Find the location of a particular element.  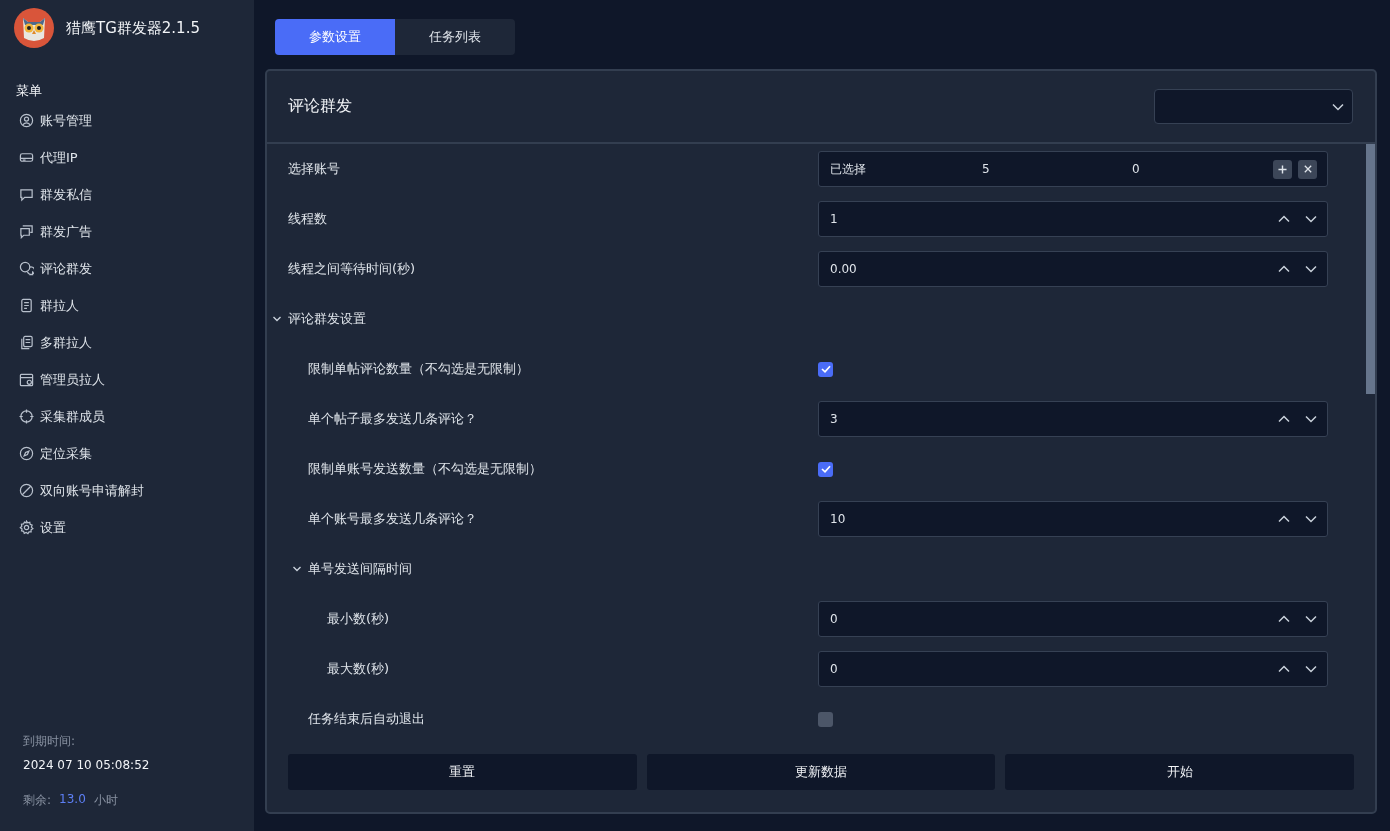

setting-label: 单个帖子最多发送几条评论？ is located at coordinates (392, 419).